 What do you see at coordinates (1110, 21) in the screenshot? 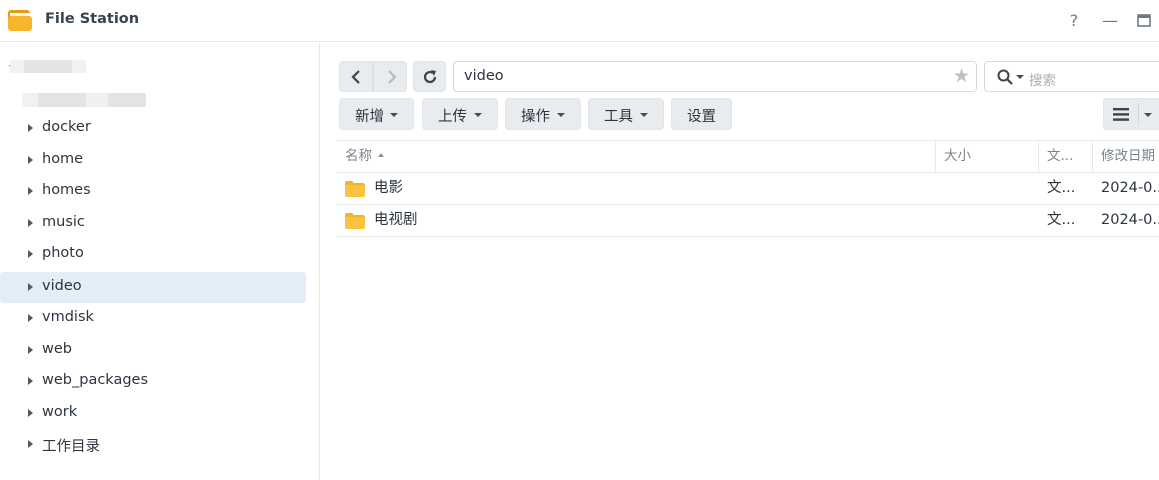
I see `minimize-icon: —` at bounding box center [1110, 21].